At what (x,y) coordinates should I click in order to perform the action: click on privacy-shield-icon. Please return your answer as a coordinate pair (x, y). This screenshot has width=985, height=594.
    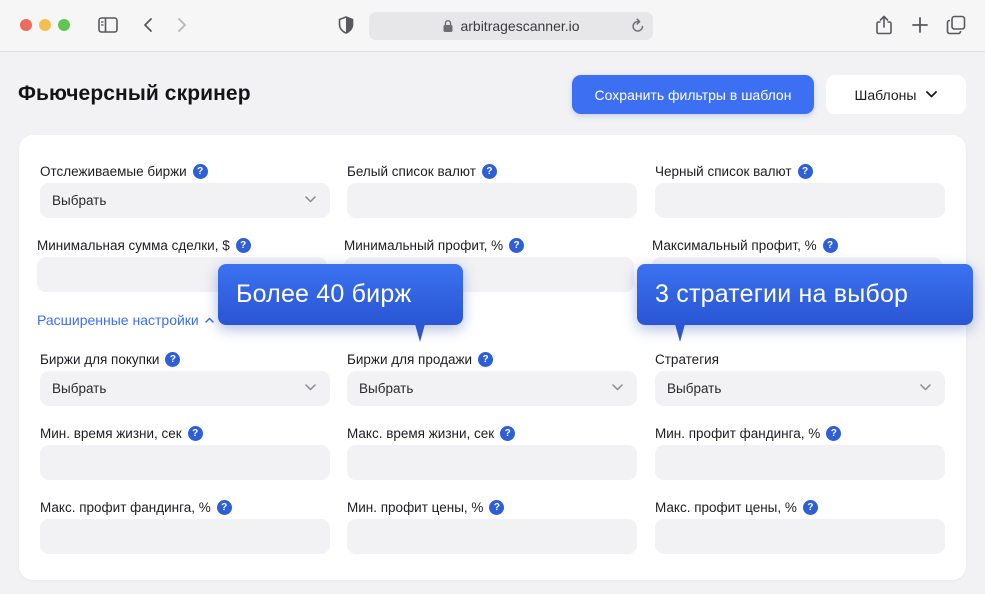
    Looking at the image, I should click on (346, 25).